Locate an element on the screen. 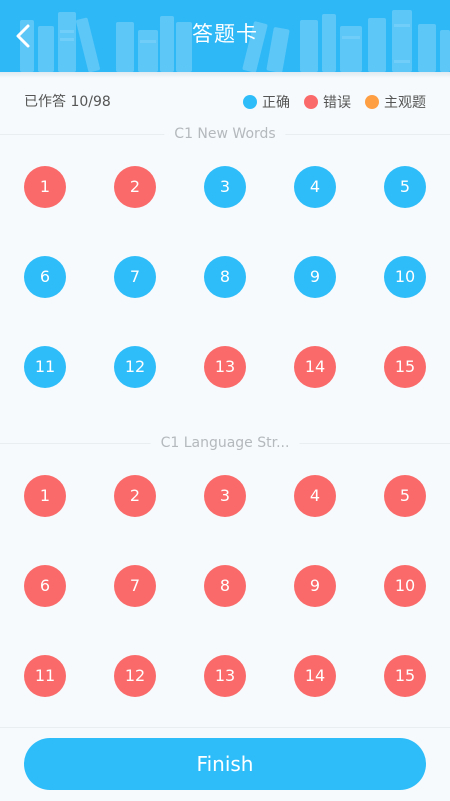  correct-dot-icon is located at coordinates (250, 102).